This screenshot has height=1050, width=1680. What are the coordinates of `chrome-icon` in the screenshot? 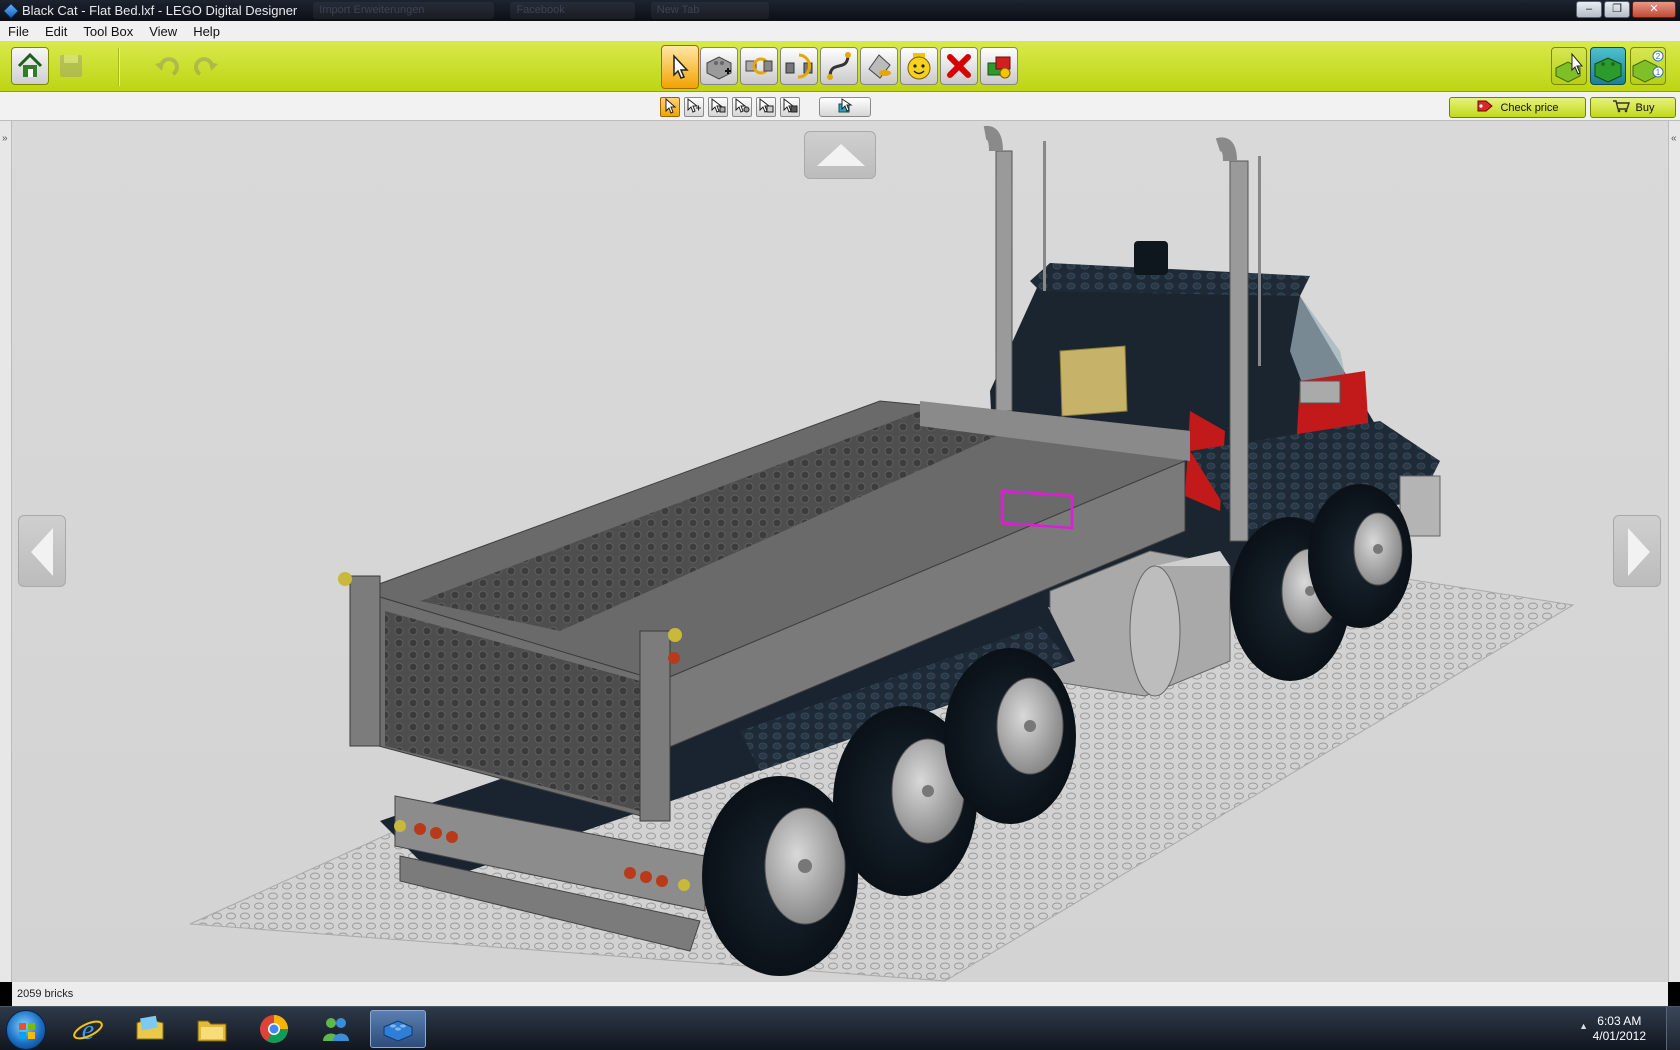 It's located at (274, 1029).